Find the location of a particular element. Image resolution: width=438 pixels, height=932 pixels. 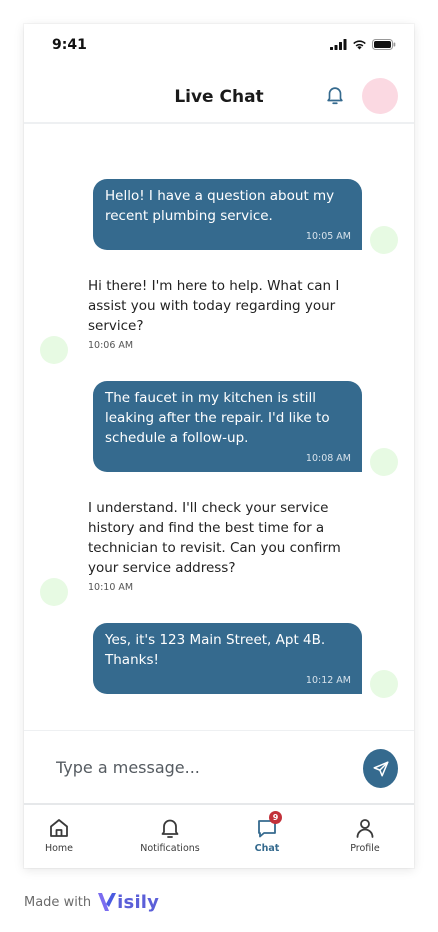

notifications-button is located at coordinates (335, 95).